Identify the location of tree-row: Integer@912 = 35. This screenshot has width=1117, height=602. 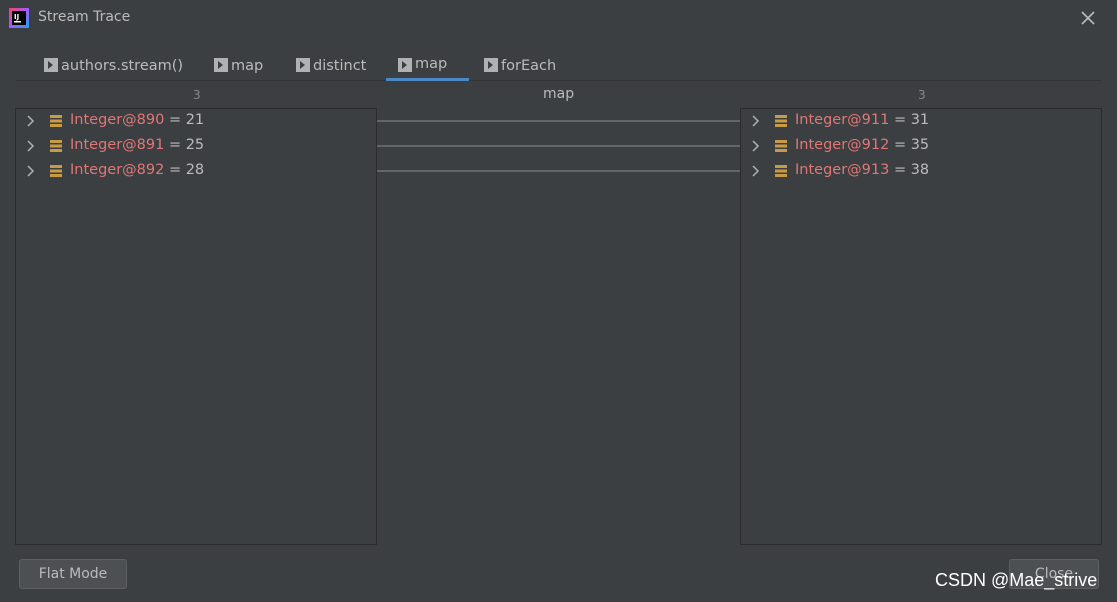
(921, 146).